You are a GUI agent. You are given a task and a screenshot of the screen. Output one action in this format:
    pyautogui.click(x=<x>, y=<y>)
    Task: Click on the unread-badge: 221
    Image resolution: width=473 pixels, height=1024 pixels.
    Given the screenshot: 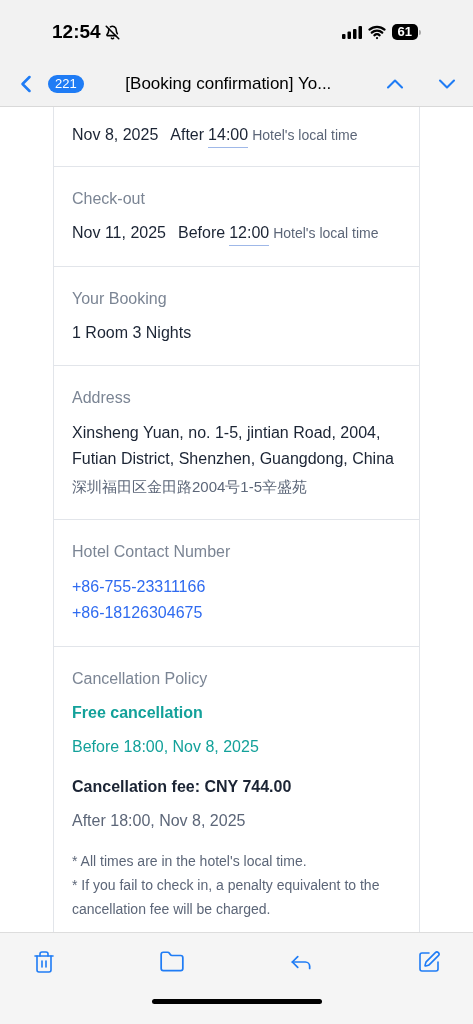 What is the action you would take?
    pyautogui.click(x=66, y=84)
    